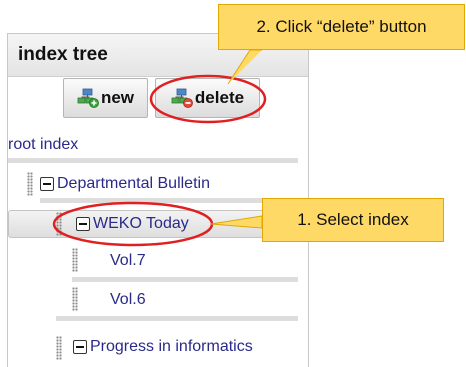  I want to click on delete-button: delete, so click(207, 98).